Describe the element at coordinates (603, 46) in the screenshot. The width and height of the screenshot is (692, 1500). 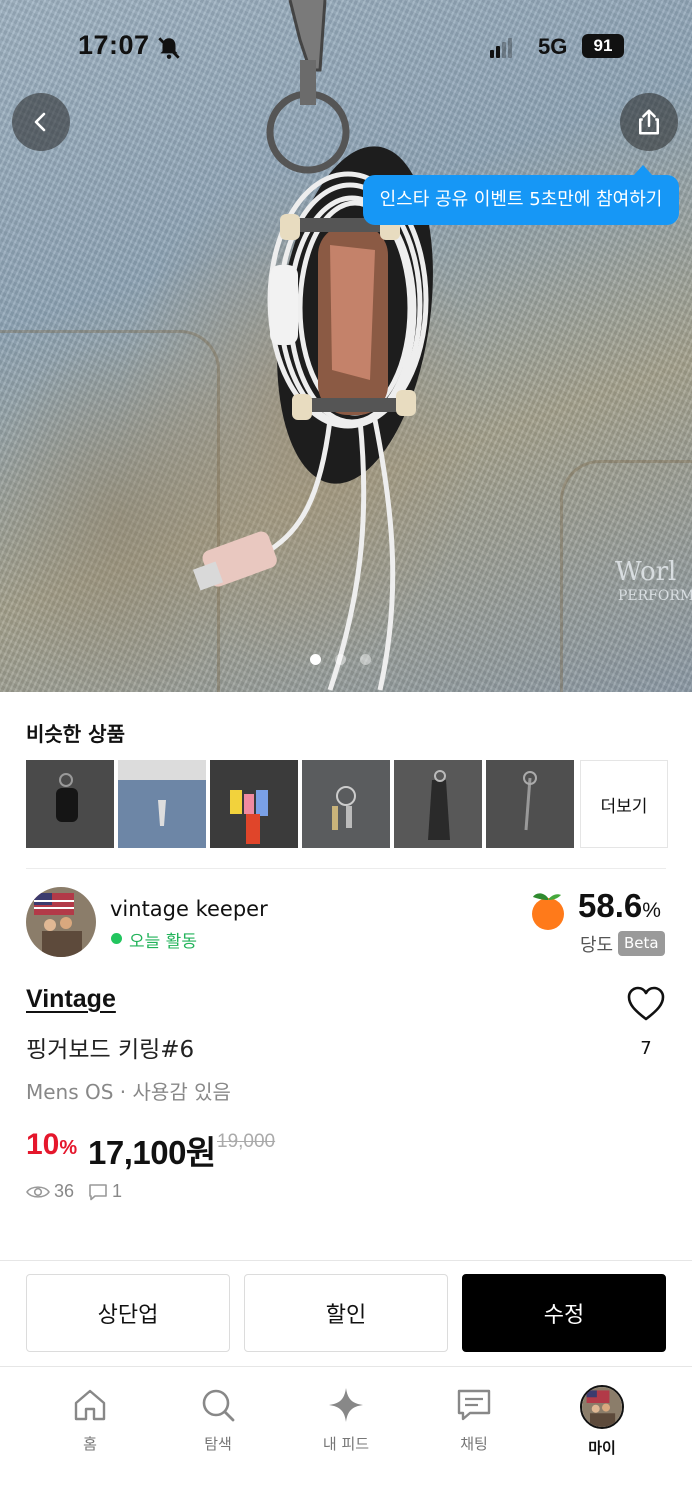
I see `battery-level: 91` at that location.